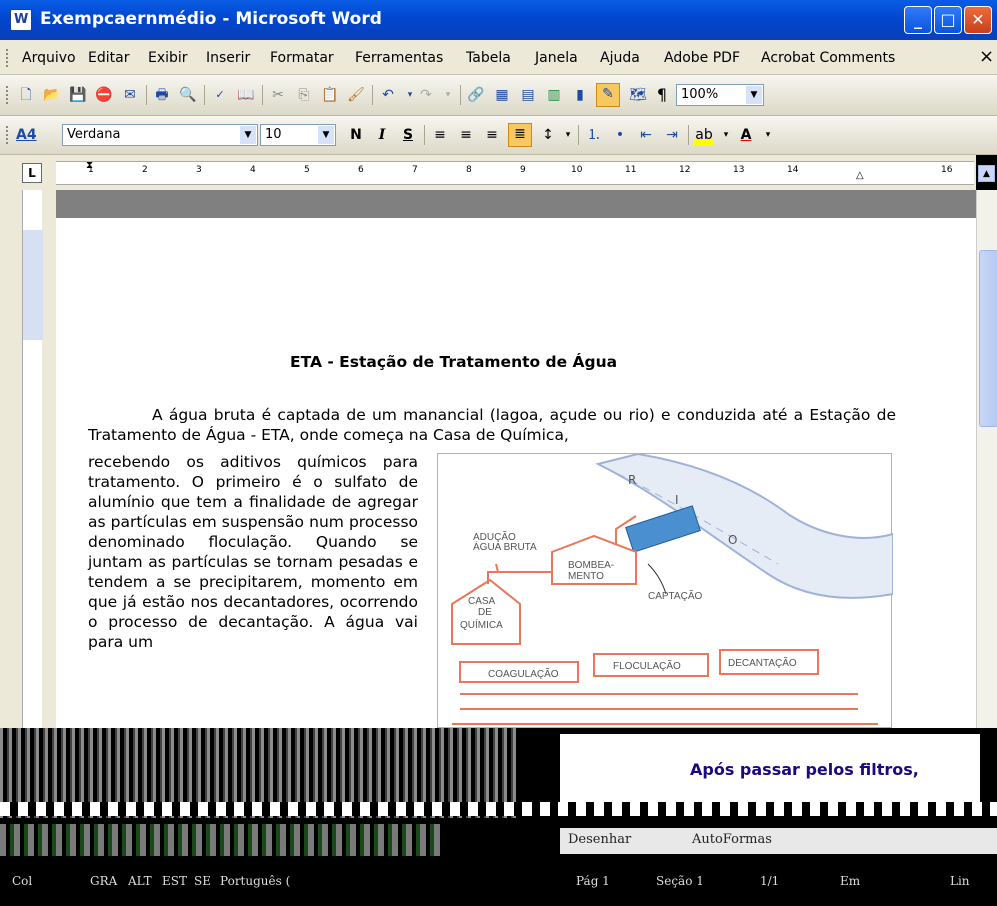 This screenshot has height=906, width=997. I want to click on permission-icon: ⛔, so click(104, 95).